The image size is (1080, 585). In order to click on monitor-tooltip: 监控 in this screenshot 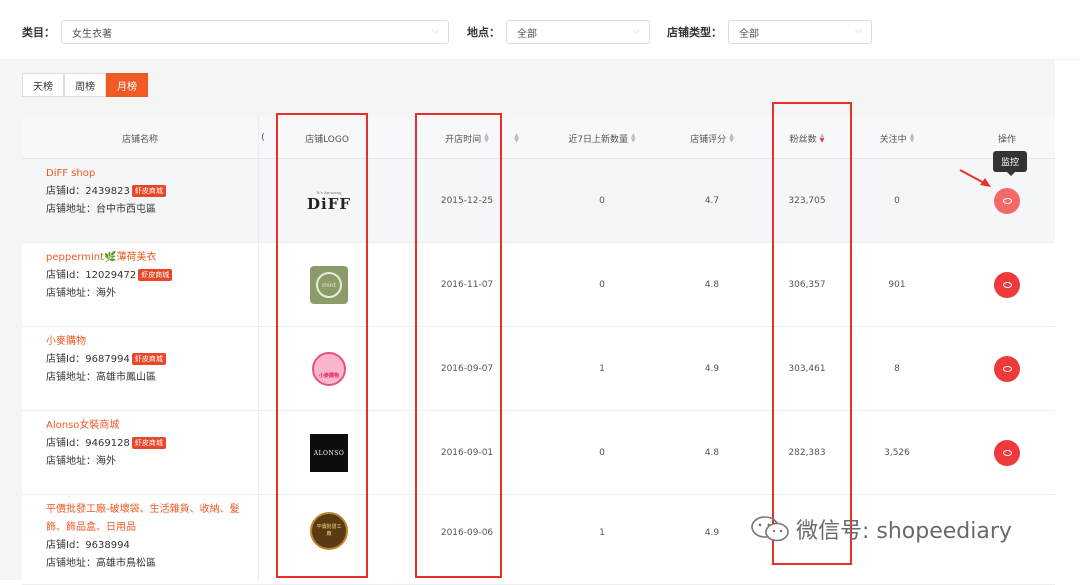, I will do `click(1010, 163)`.